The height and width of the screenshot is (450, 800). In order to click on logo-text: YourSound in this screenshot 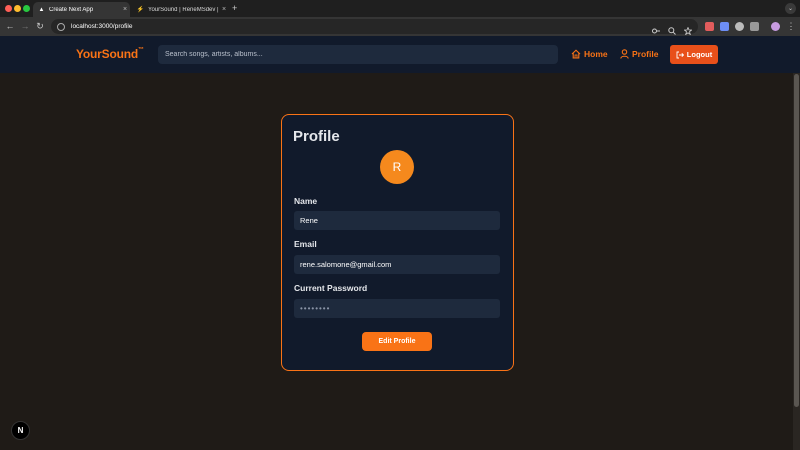, I will do `click(107, 54)`.